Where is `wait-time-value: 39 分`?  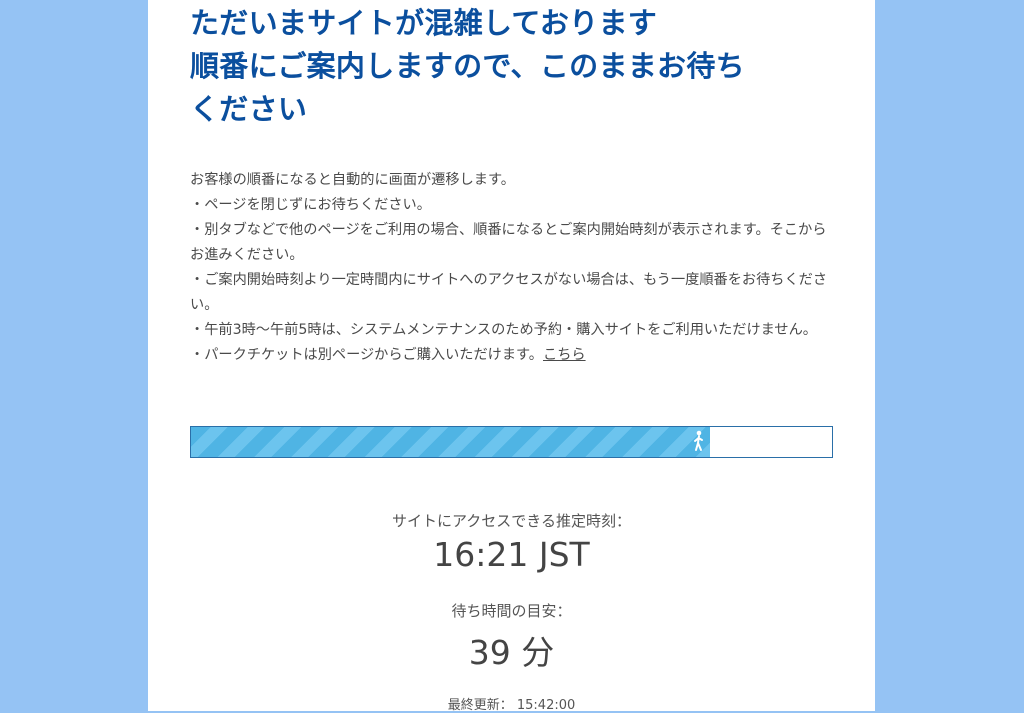
wait-time-value: 39 分 is located at coordinates (511, 652).